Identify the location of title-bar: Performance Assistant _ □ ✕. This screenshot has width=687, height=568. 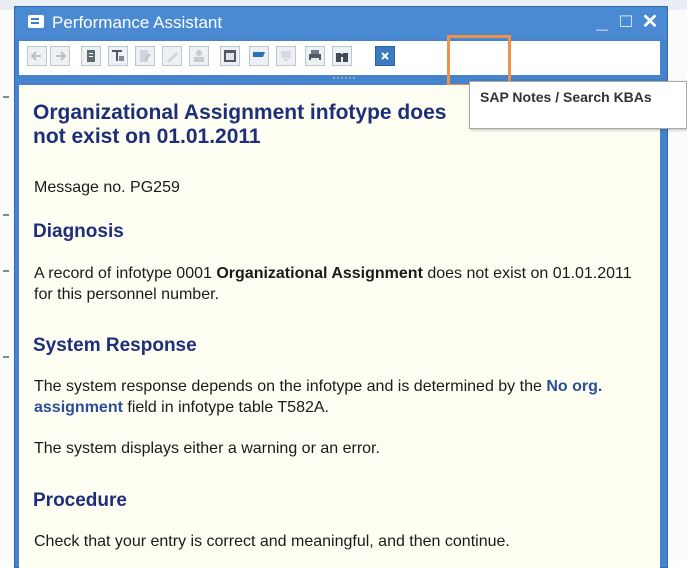
(341, 23).